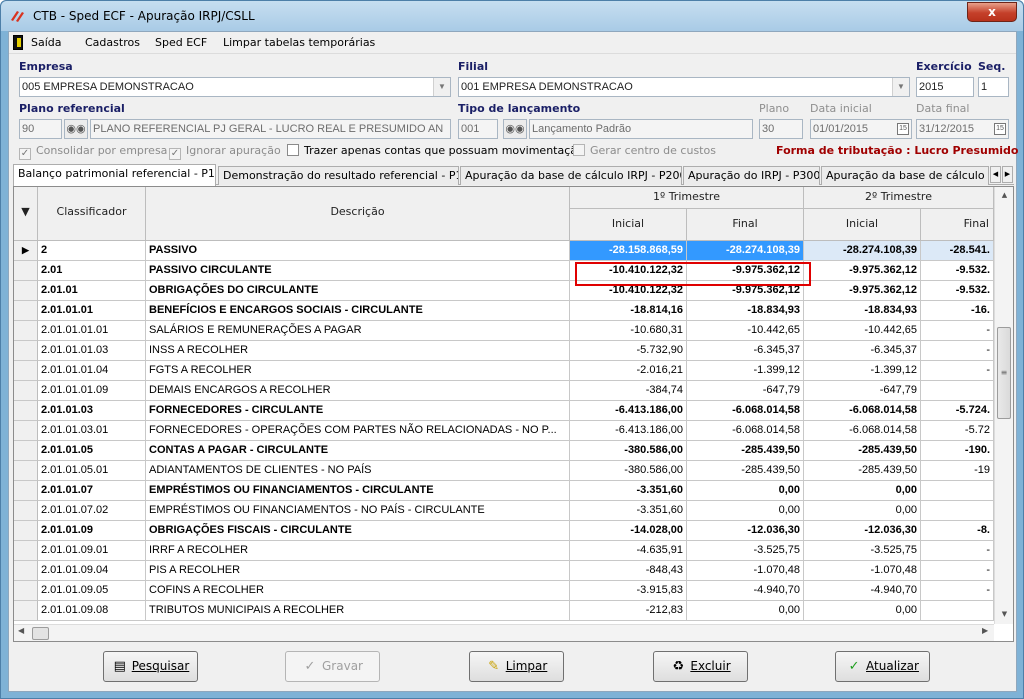 The height and width of the screenshot is (699, 1024). I want to click on tab-balanco-p100: Balanço patrimonial referencial - P100, so click(114, 175).